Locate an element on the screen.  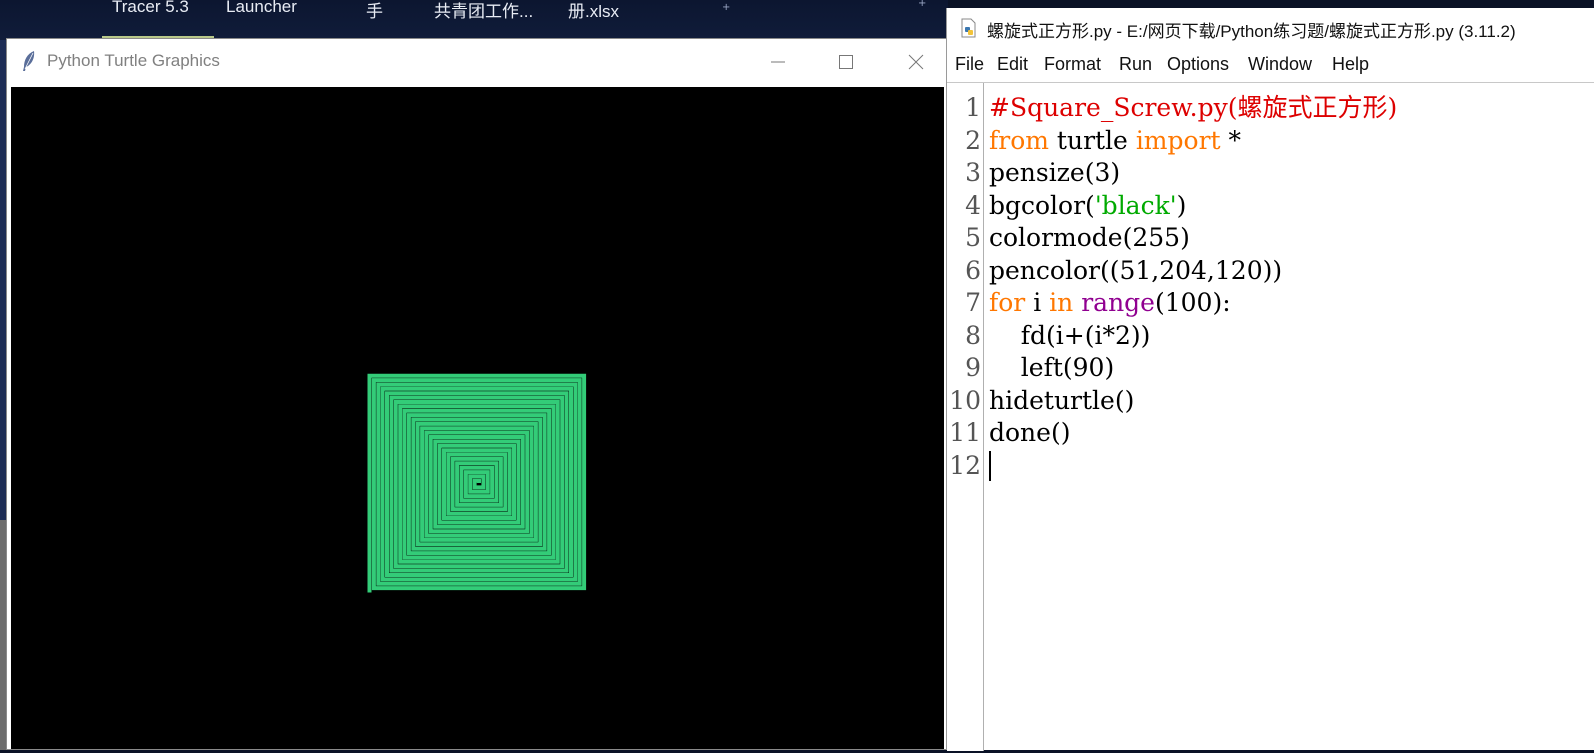
code-line: done() is located at coordinates (1029, 433).